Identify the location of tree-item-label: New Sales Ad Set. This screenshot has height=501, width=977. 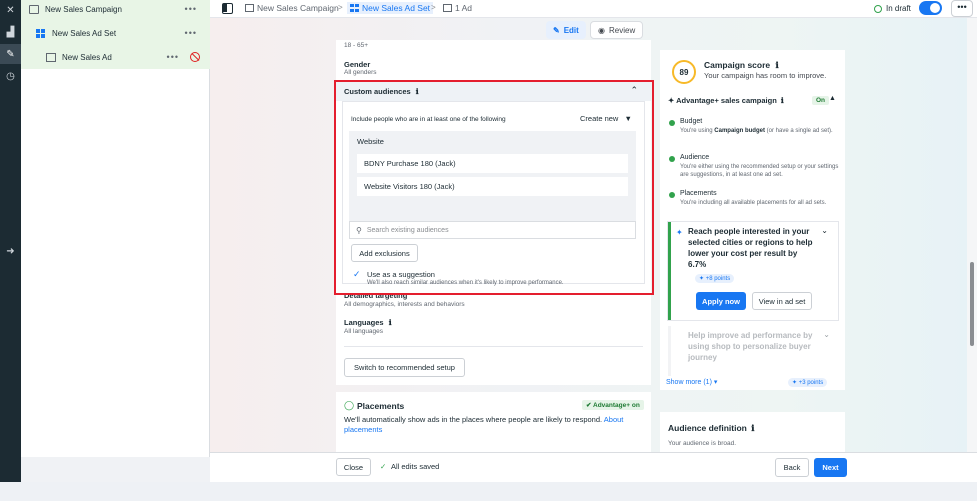
(84, 33).